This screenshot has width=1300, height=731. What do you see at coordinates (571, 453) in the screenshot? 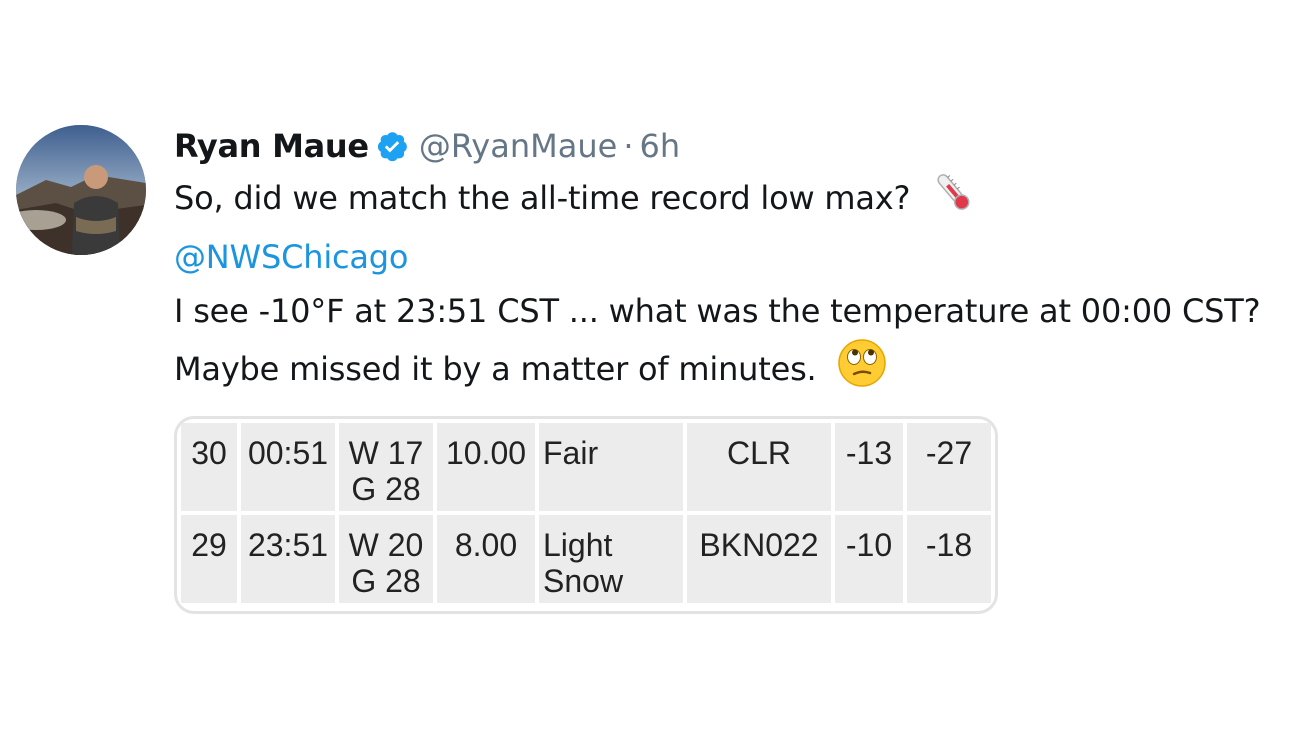
I see `weather-value: Fair` at bounding box center [571, 453].